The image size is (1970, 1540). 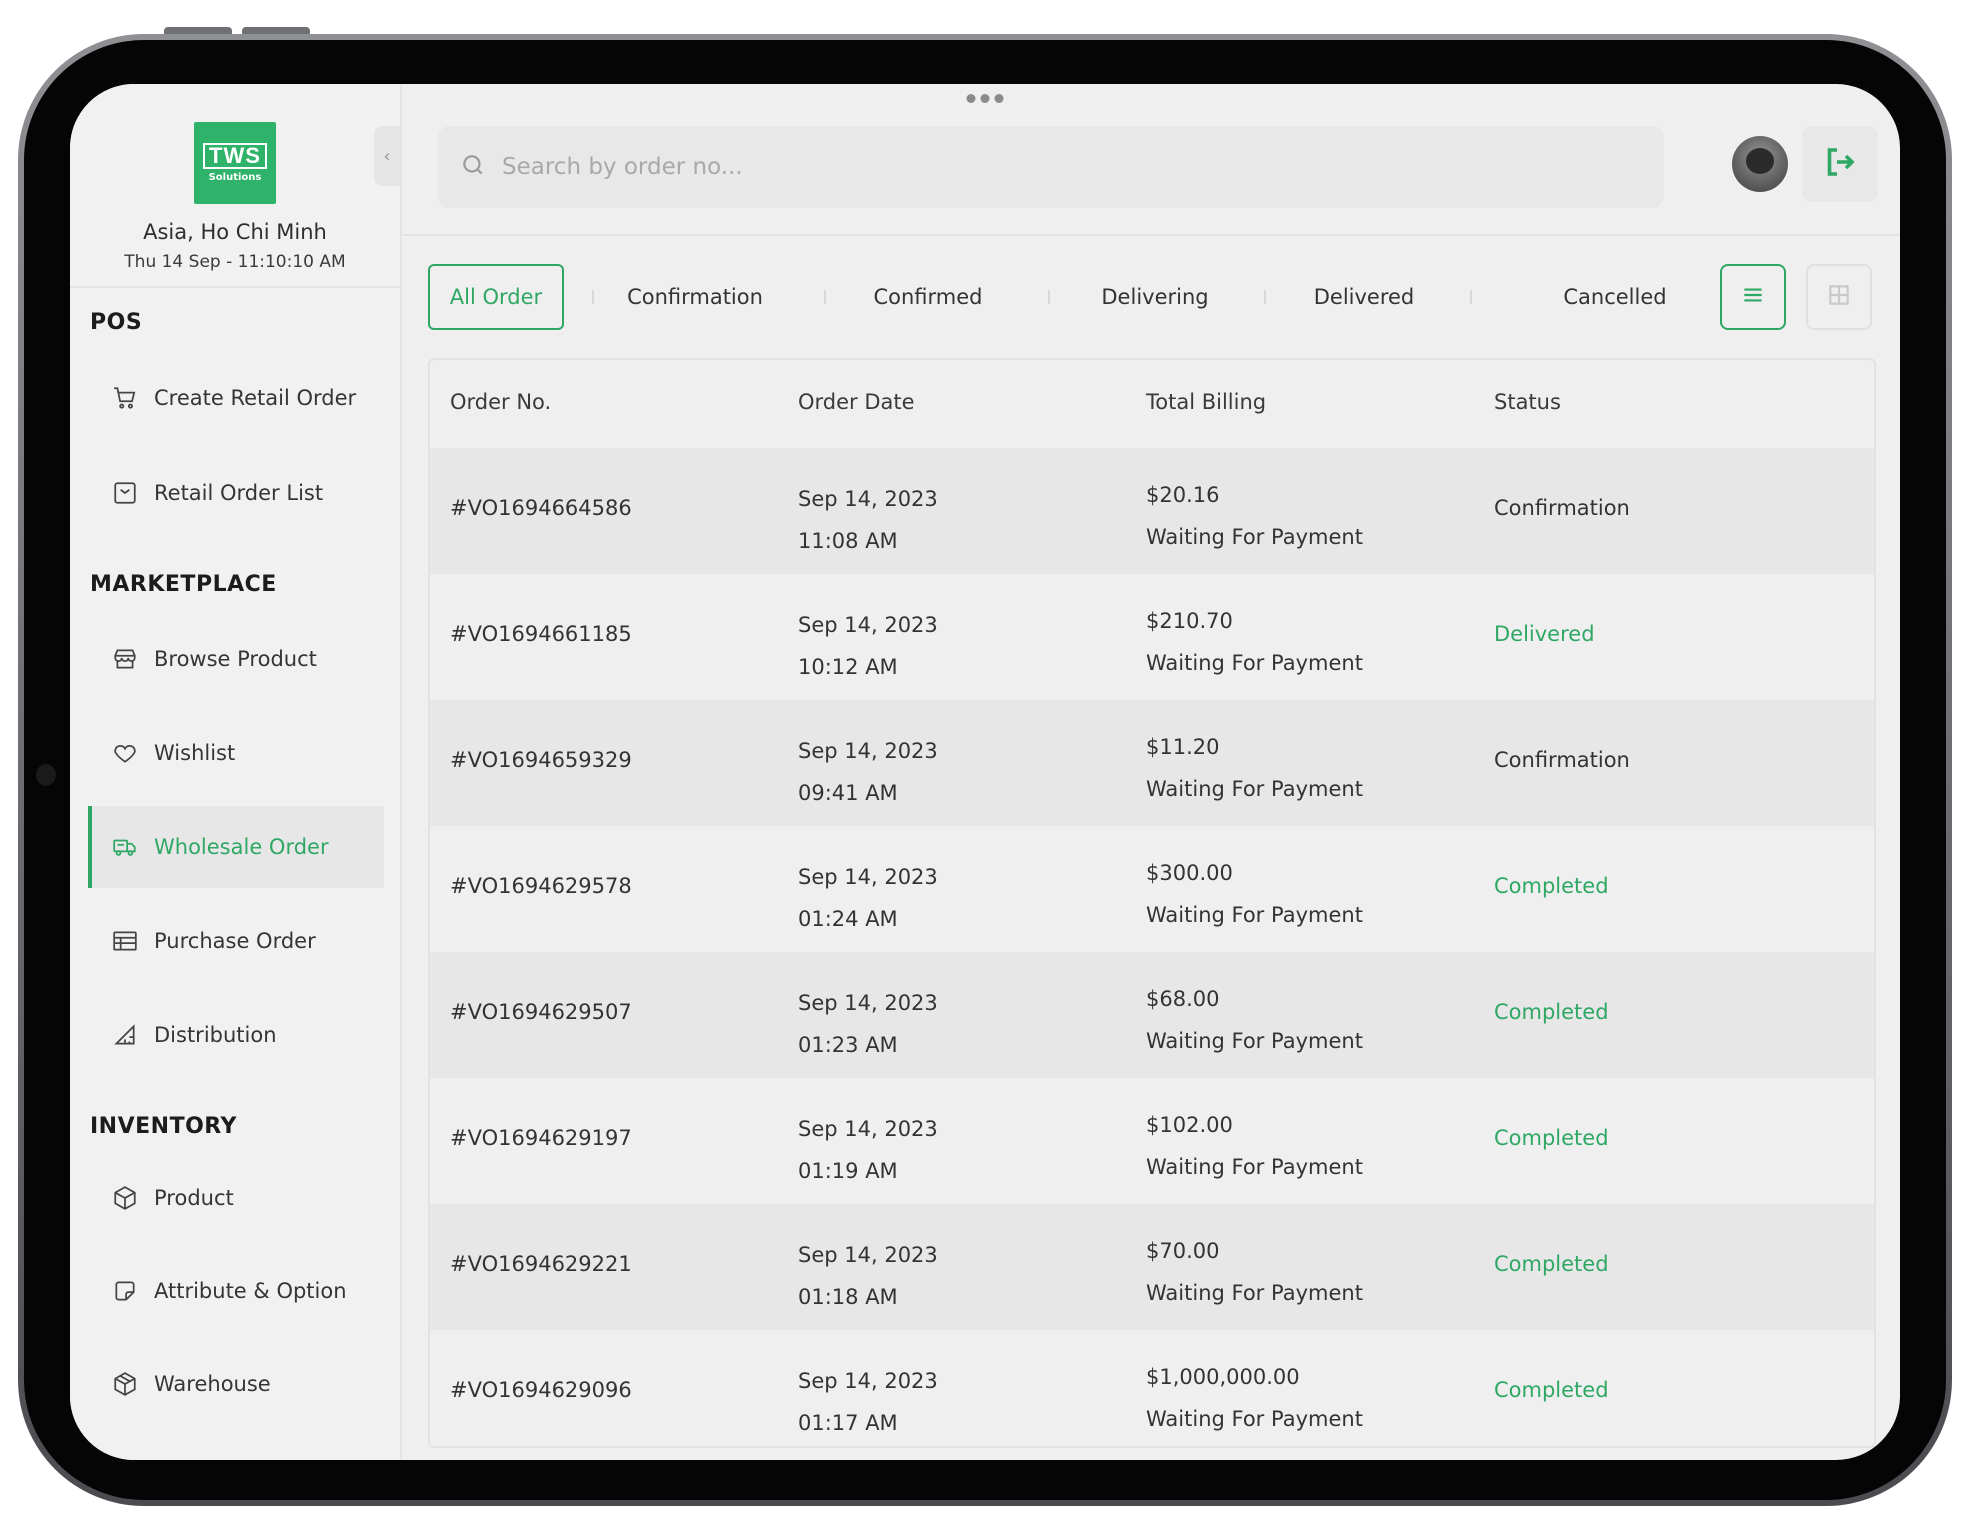 I want to click on inbox-icon, so click(x=125, y=493).